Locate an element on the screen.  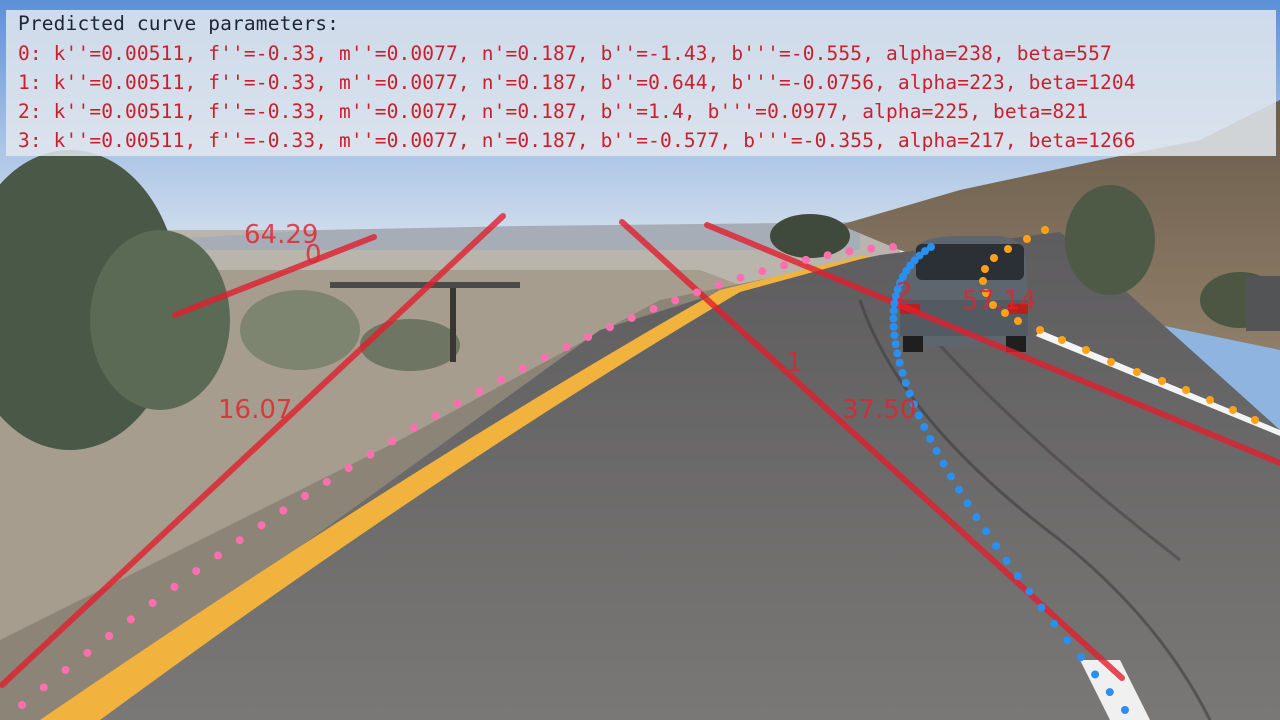
curve-1-index-label: 1 is located at coordinates (794, 363).